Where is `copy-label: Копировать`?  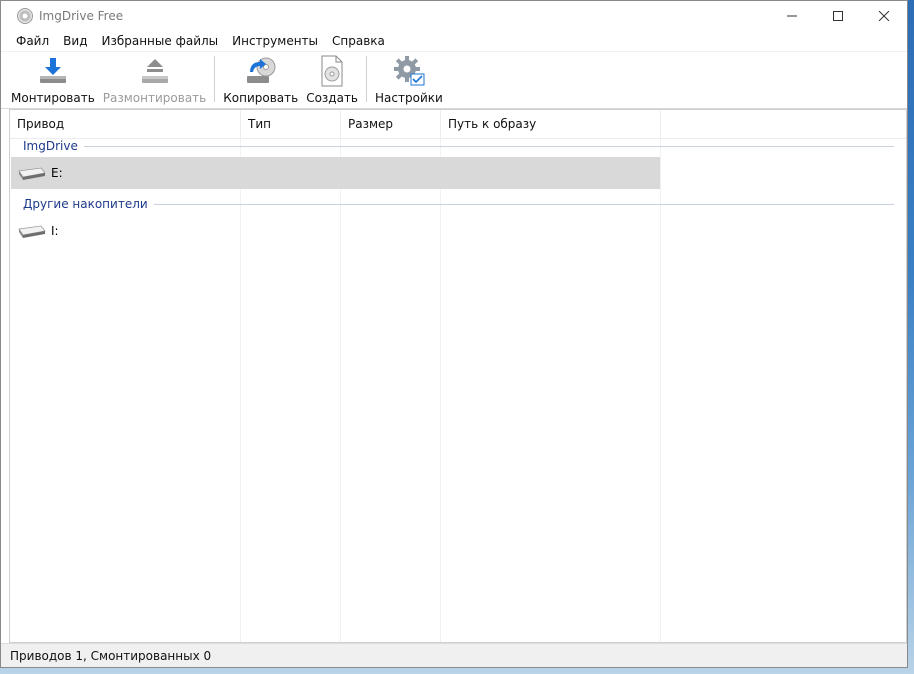
copy-label: Копировать is located at coordinates (261, 98).